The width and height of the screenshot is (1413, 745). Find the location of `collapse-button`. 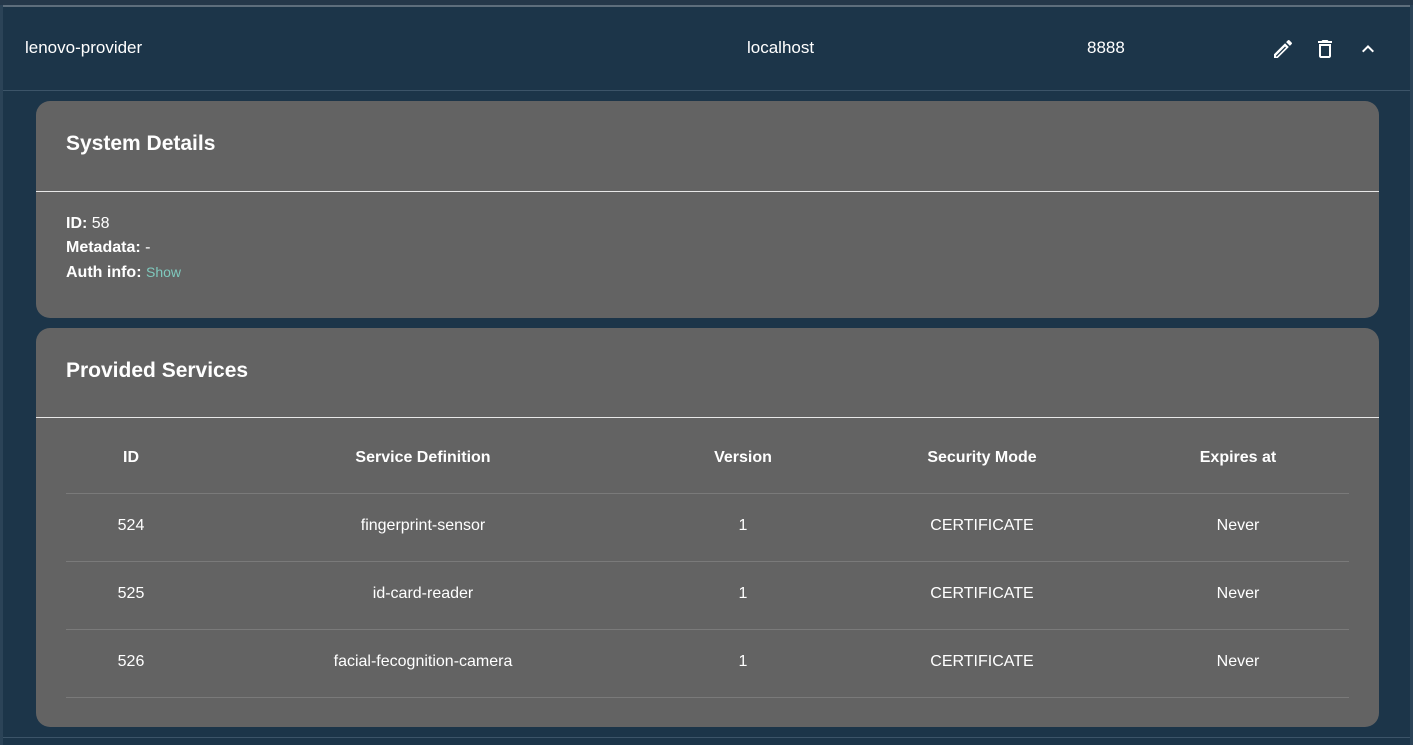

collapse-button is located at coordinates (1368, 49).